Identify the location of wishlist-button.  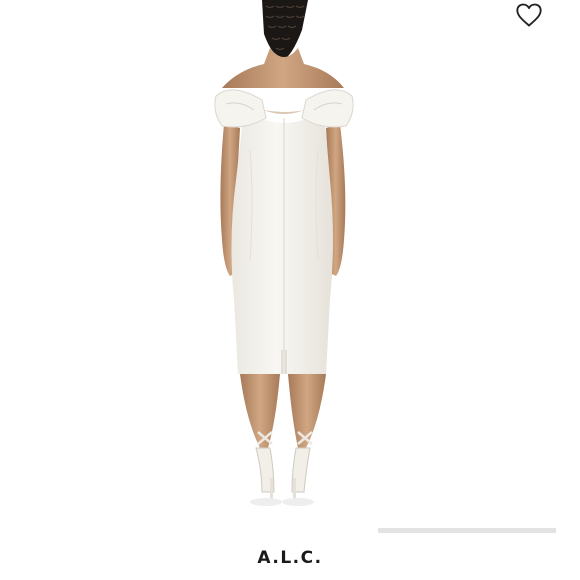
(529, 15).